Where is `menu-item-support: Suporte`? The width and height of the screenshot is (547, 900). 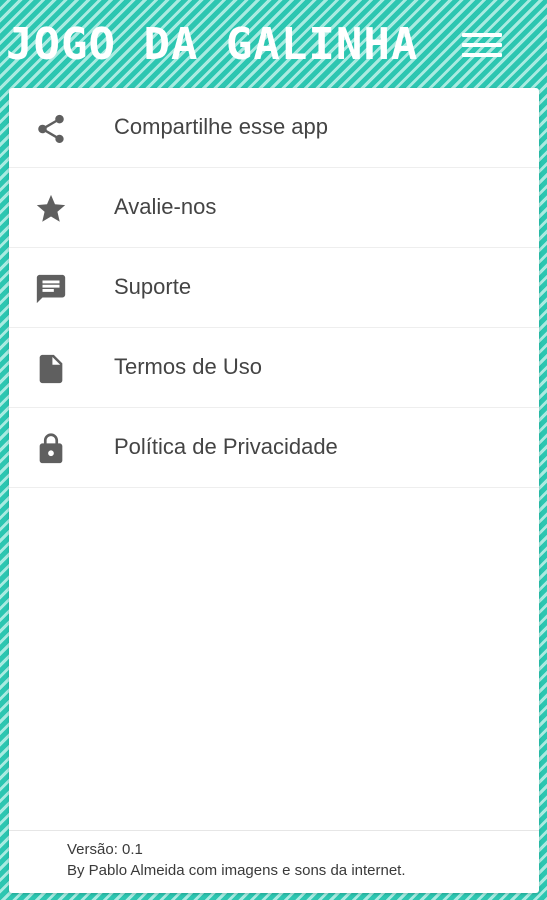
menu-item-support: Suporte is located at coordinates (274, 288).